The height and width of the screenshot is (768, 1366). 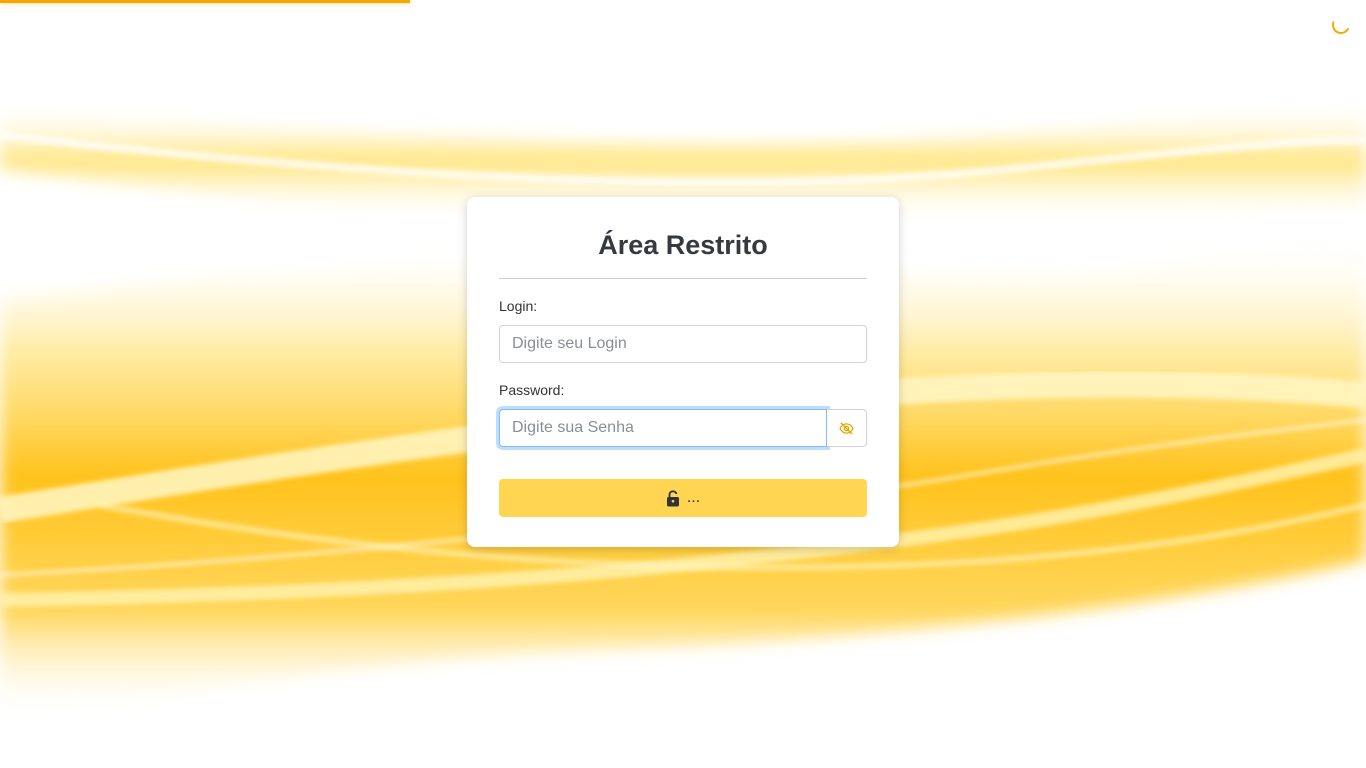 I want to click on password-input, so click(x=663, y=428).